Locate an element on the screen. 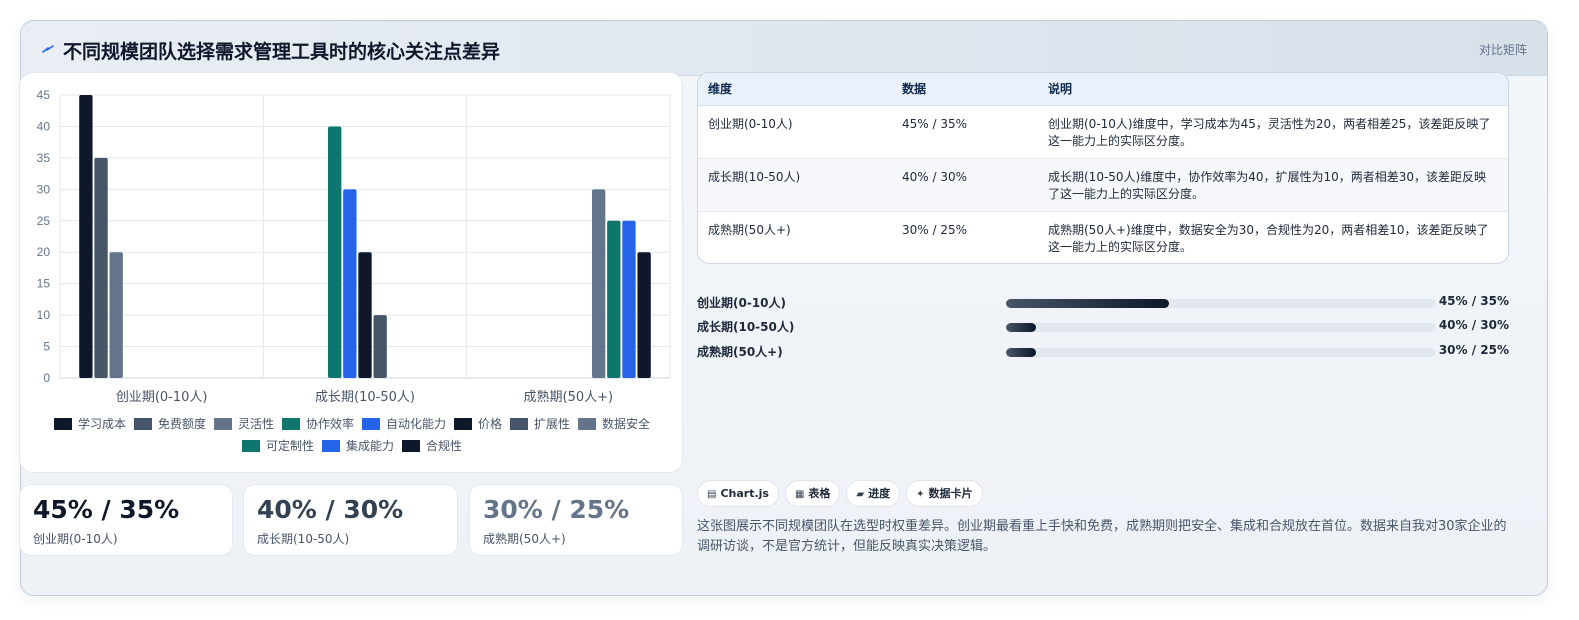 The image size is (1579, 620). legend-label: 灵活性 is located at coordinates (255, 424).